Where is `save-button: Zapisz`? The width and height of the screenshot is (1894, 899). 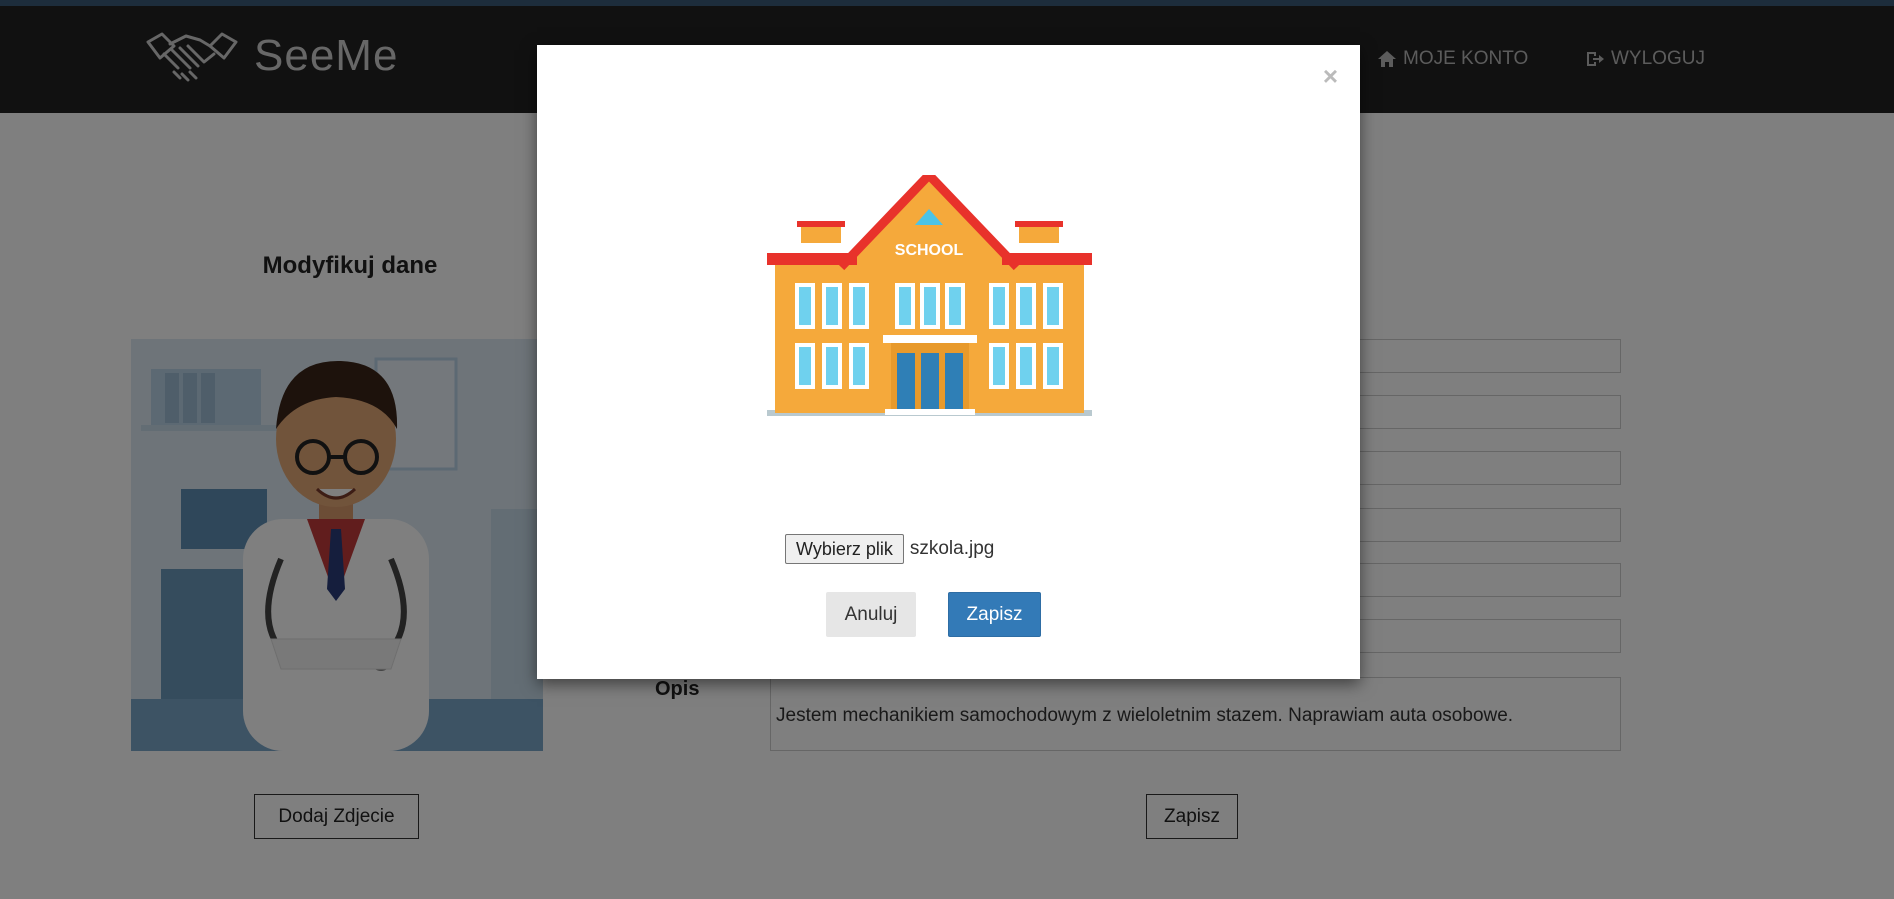 save-button: Zapisz is located at coordinates (994, 614).